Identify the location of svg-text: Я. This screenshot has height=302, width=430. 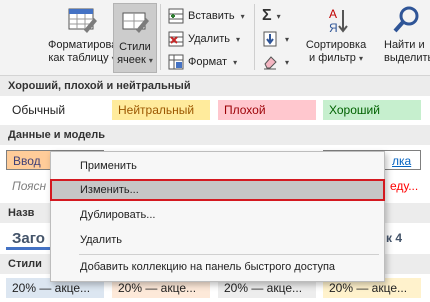
(333, 28).